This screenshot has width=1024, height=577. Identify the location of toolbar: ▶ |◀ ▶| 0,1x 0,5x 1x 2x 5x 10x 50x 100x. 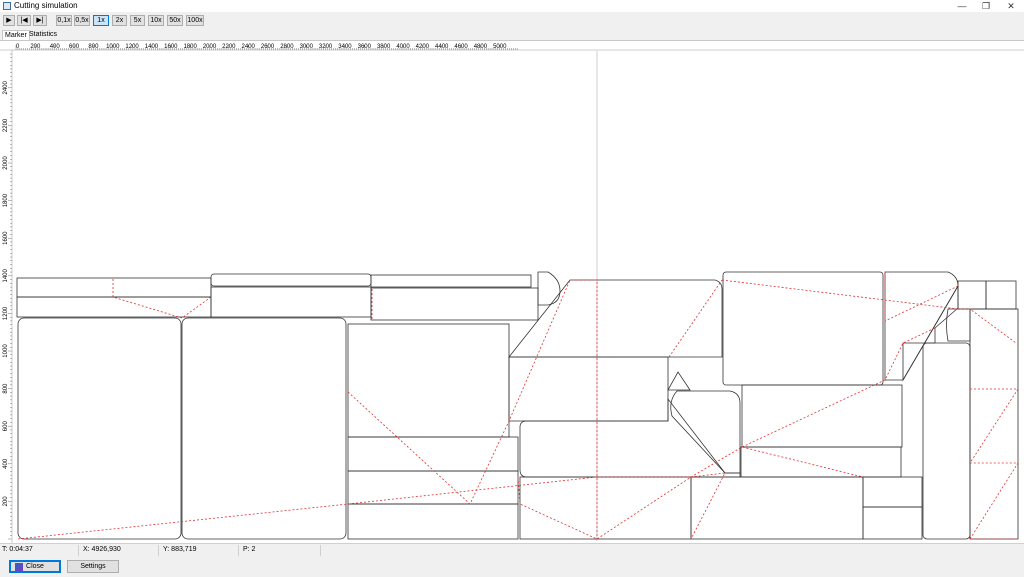
(512, 21).